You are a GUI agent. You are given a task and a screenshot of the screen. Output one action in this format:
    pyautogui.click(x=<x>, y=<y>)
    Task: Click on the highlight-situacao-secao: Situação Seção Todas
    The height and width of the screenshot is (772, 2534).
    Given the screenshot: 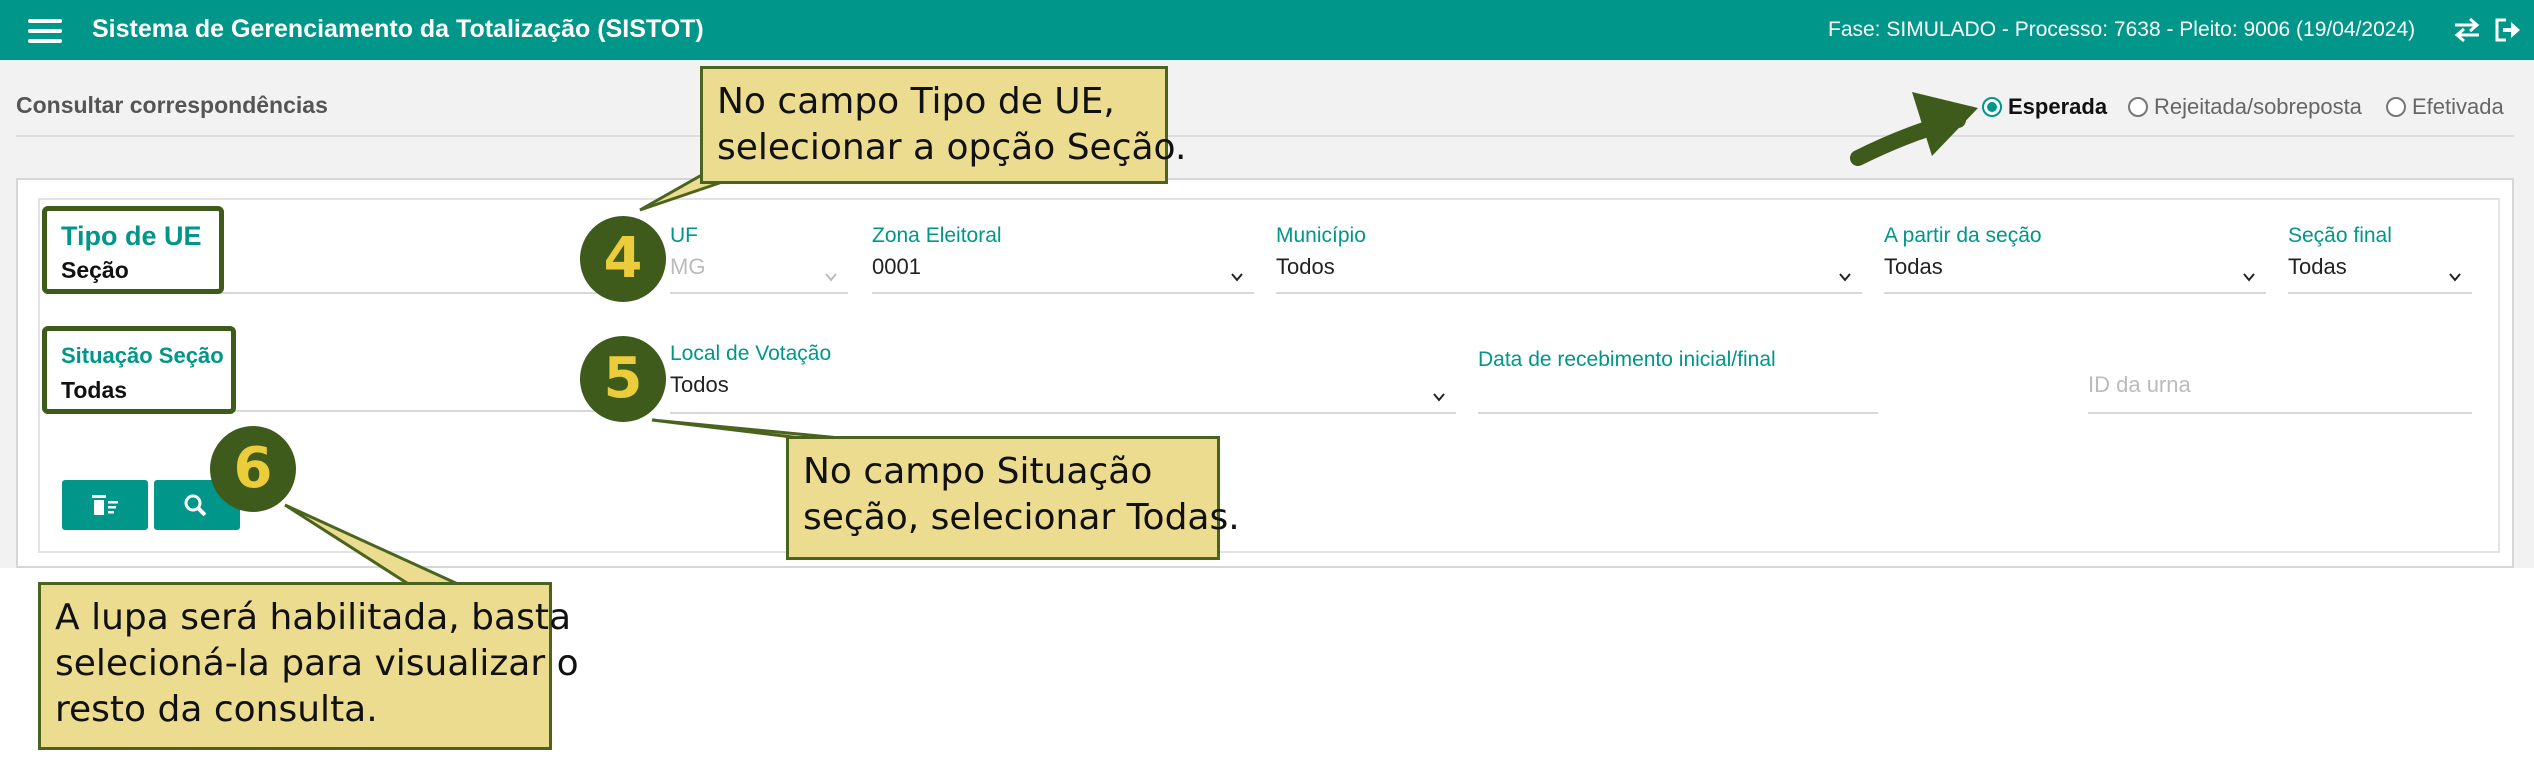 What is the action you would take?
    pyautogui.click(x=139, y=370)
    